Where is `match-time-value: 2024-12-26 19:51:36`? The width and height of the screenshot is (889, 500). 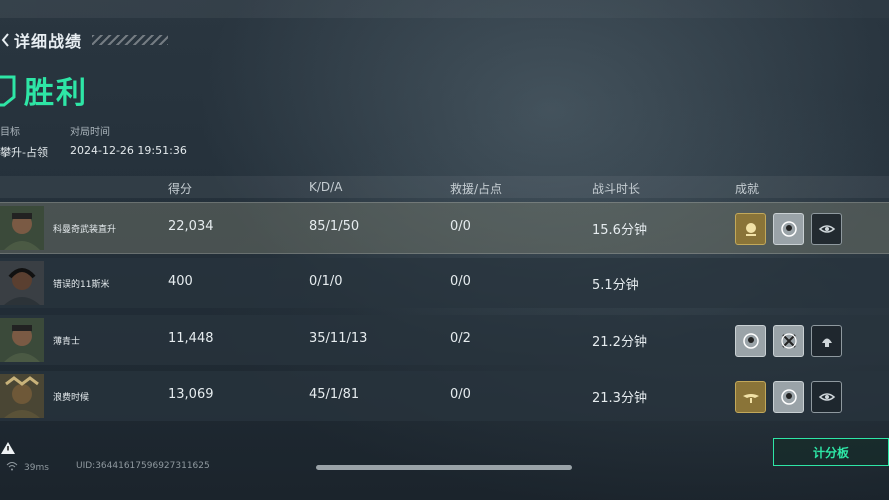
match-time-value: 2024-12-26 19:51:36 is located at coordinates (128, 150).